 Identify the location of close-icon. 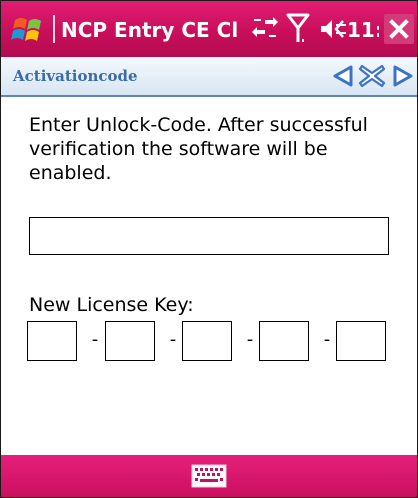
(399, 29).